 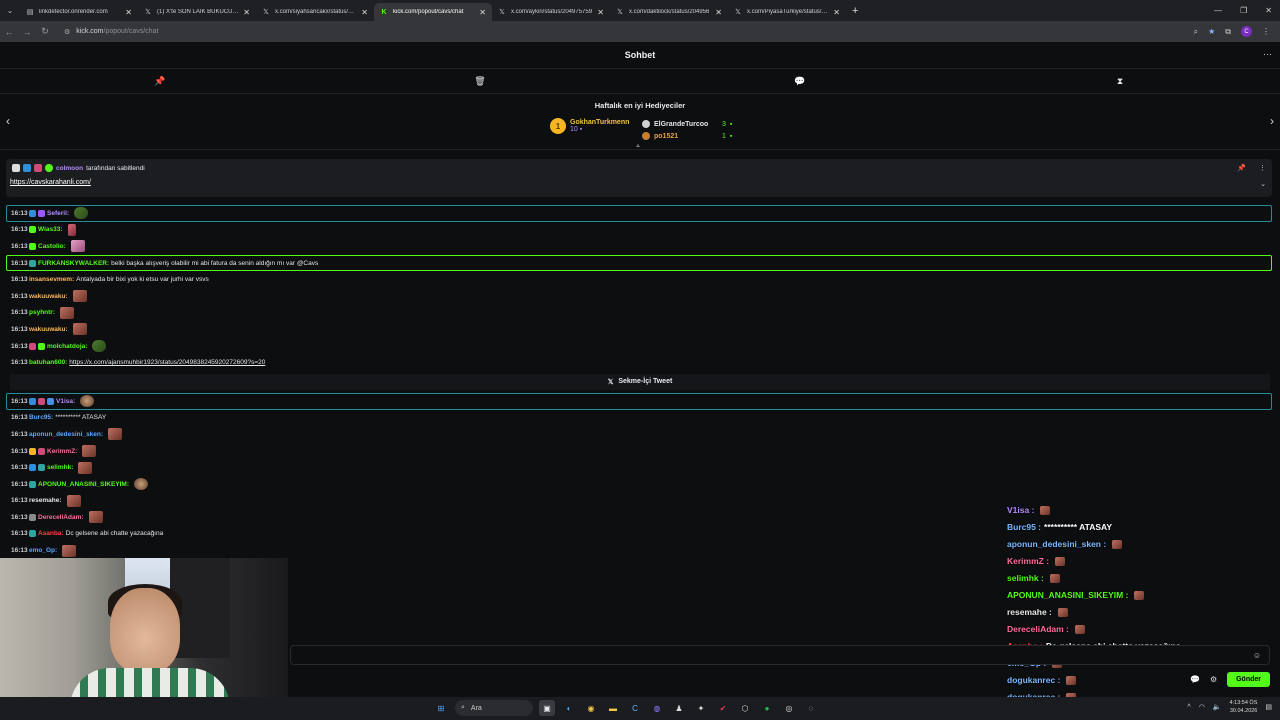 I want to click on chat-message: 16:13 molchatdoja:, so click(x=640, y=346).